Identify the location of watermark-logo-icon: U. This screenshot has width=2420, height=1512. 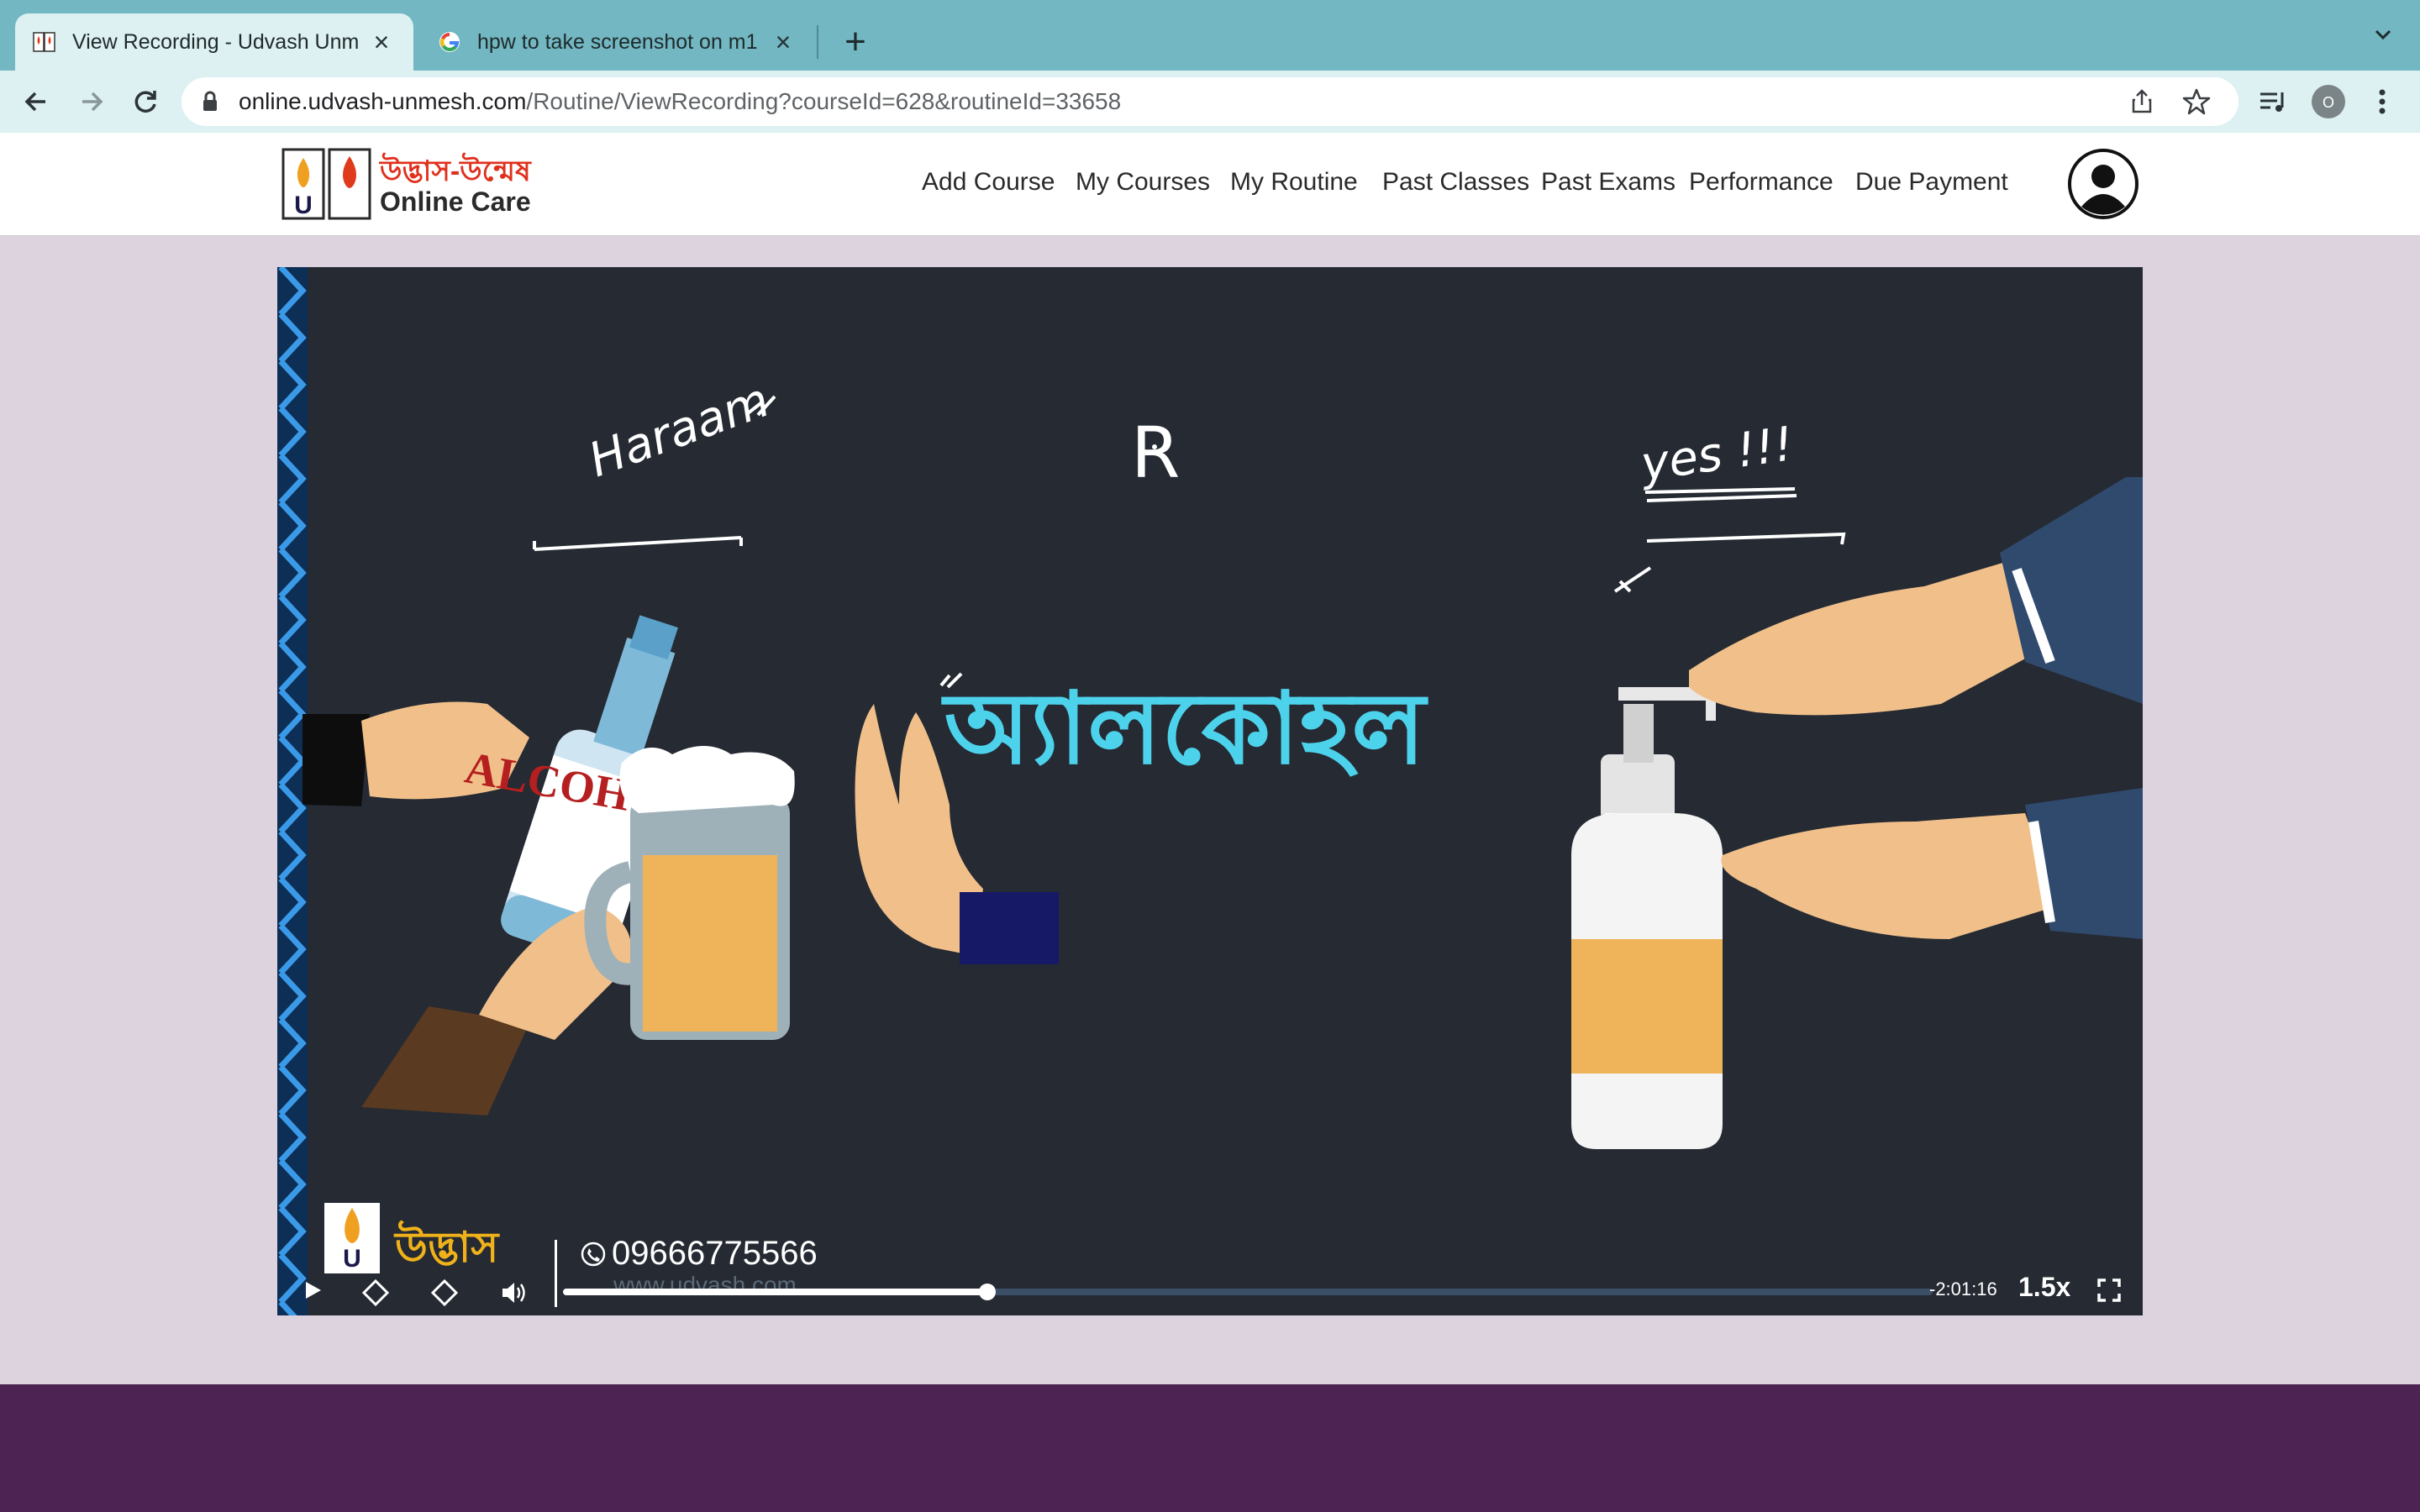
(352, 1238).